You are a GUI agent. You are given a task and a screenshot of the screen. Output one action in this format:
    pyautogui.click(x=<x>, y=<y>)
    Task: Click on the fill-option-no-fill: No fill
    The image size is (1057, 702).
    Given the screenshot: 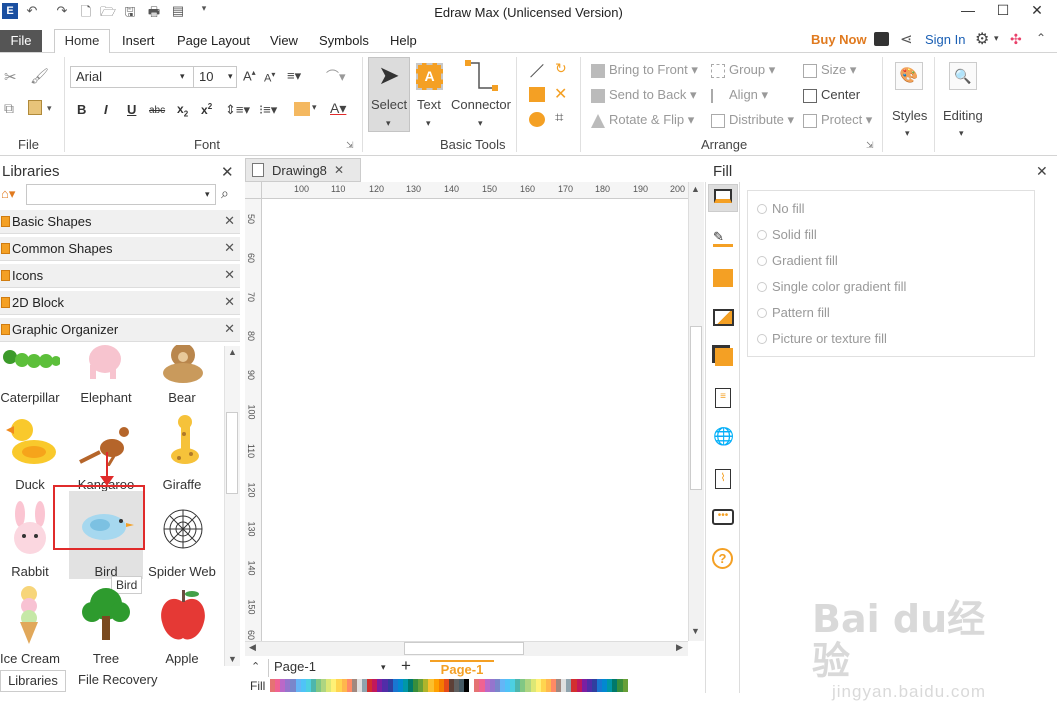 What is the action you would take?
    pyautogui.click(x=781, y=208)
    